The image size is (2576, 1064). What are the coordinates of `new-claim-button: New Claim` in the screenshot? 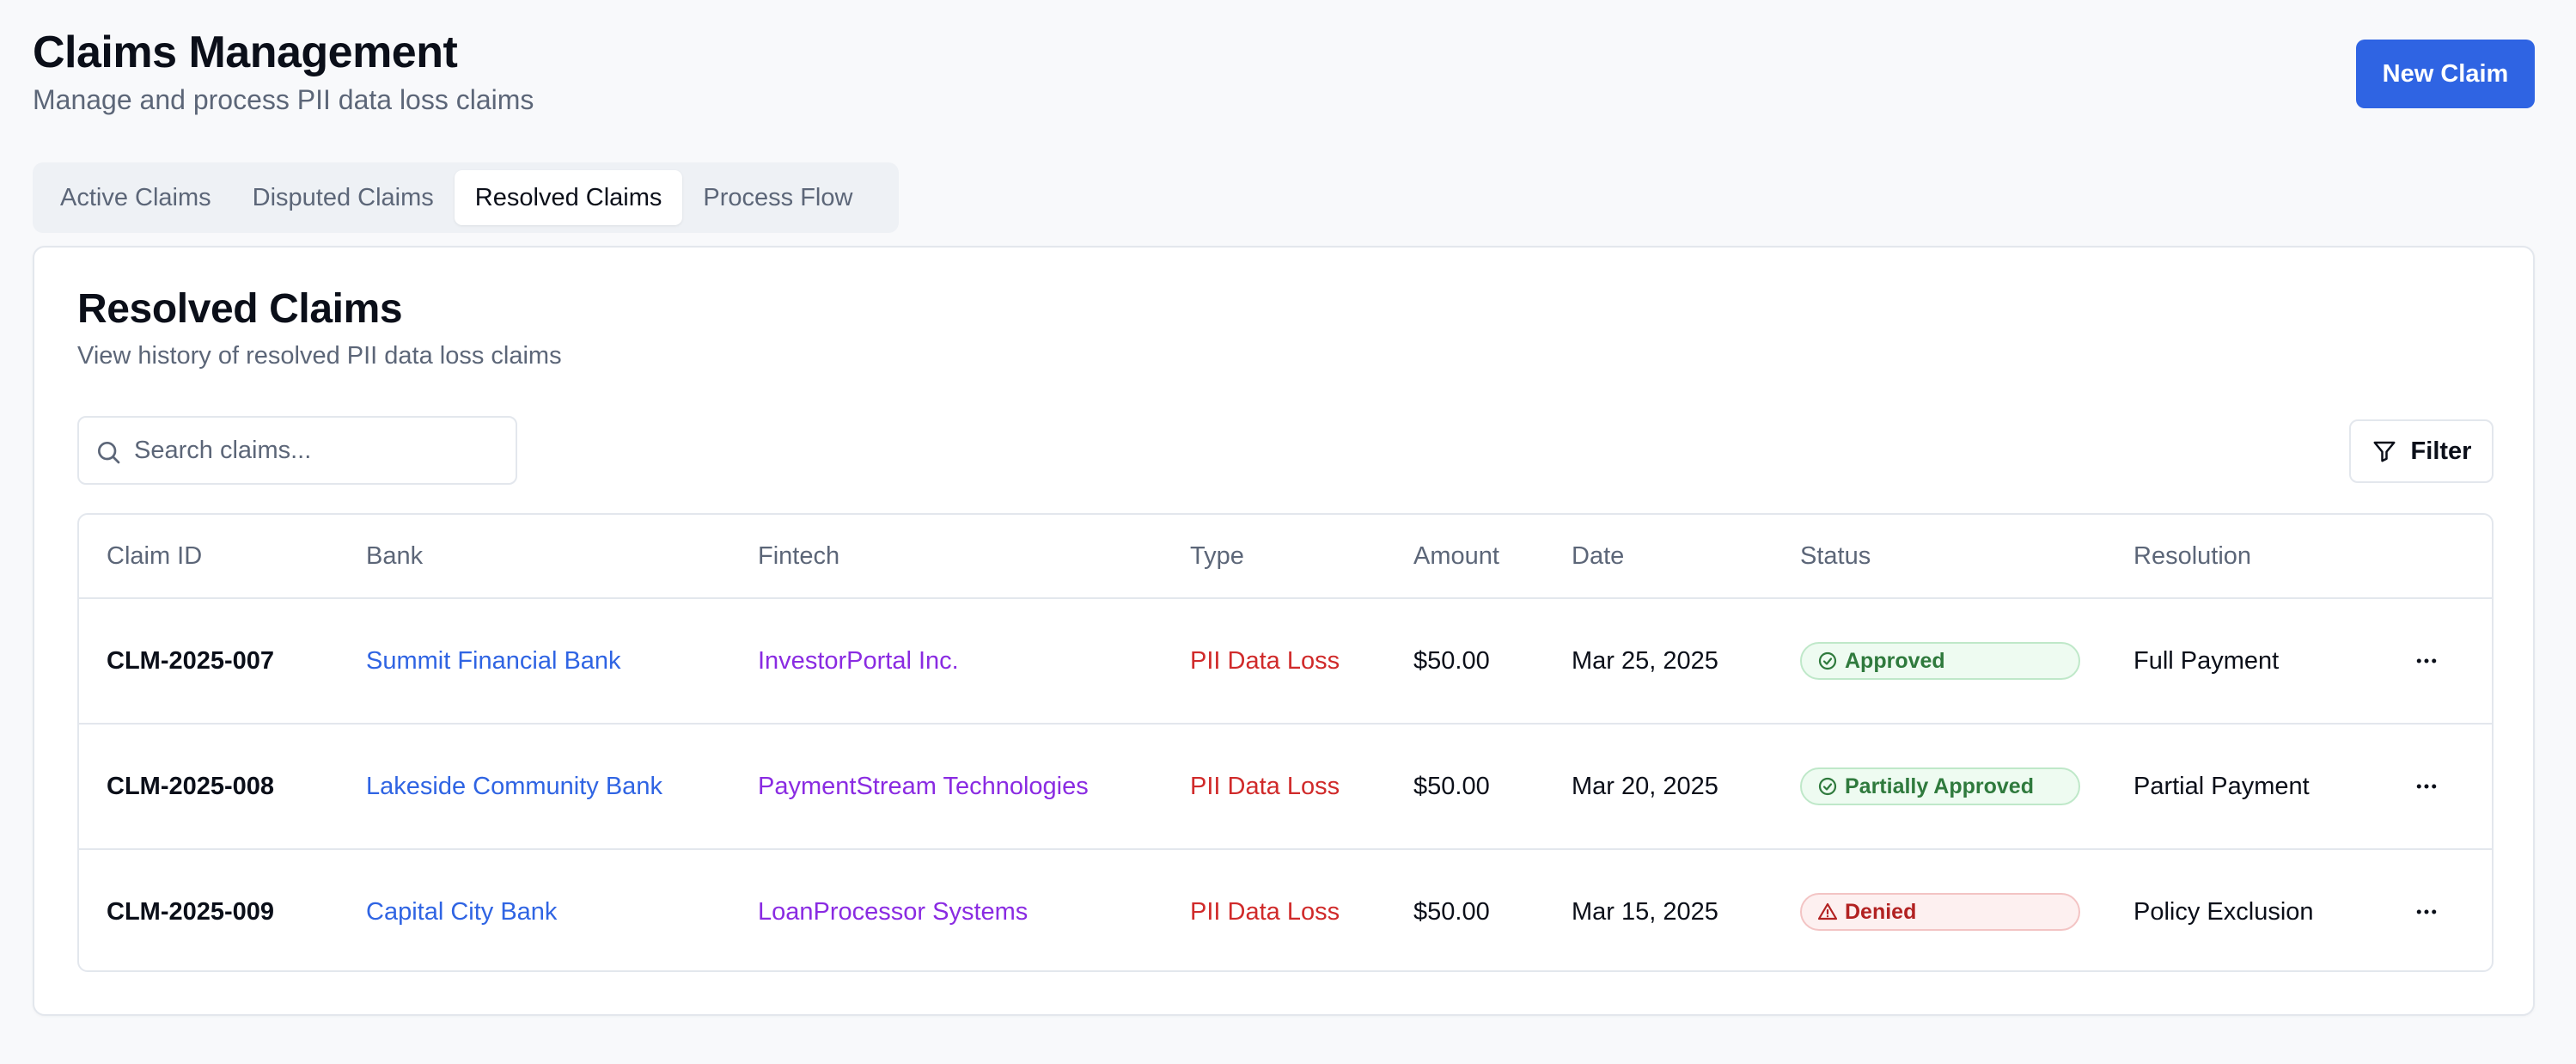 It's located at (2445, 74).